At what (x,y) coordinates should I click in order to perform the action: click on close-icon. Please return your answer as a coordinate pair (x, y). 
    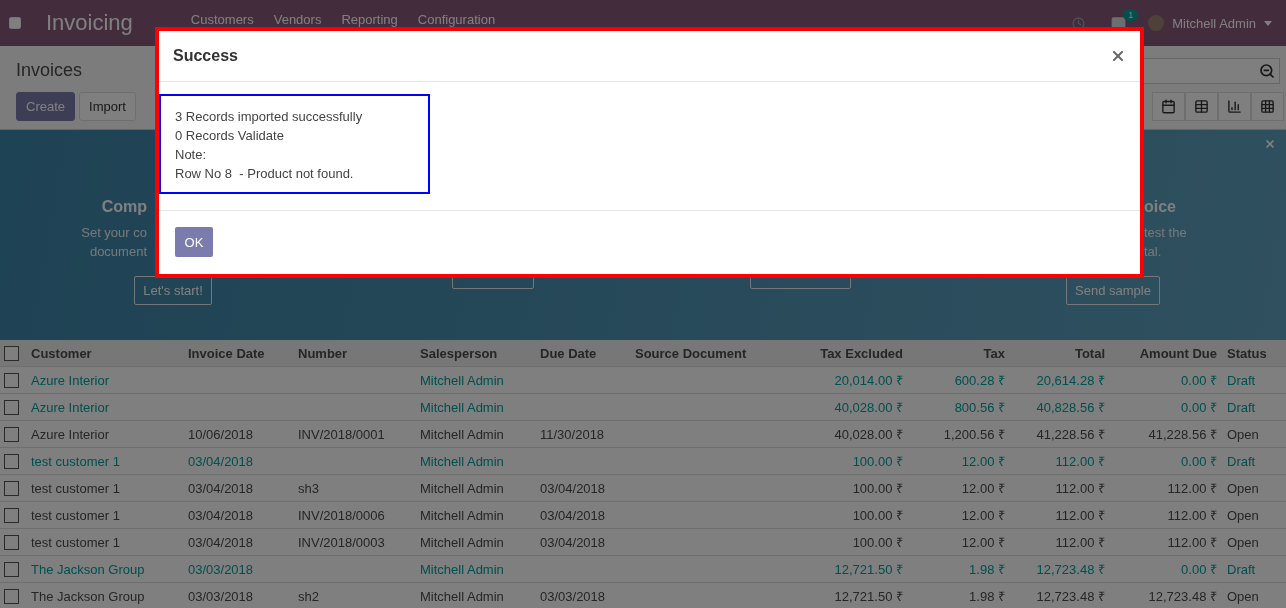
    Looking at the image, I should click on (1270, 144).